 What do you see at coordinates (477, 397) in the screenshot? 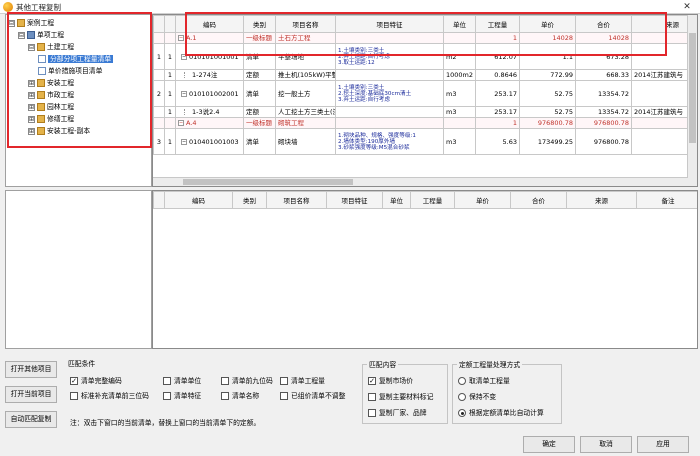
I see `radio-option: 保持不变` at bounding box center [477, 397].